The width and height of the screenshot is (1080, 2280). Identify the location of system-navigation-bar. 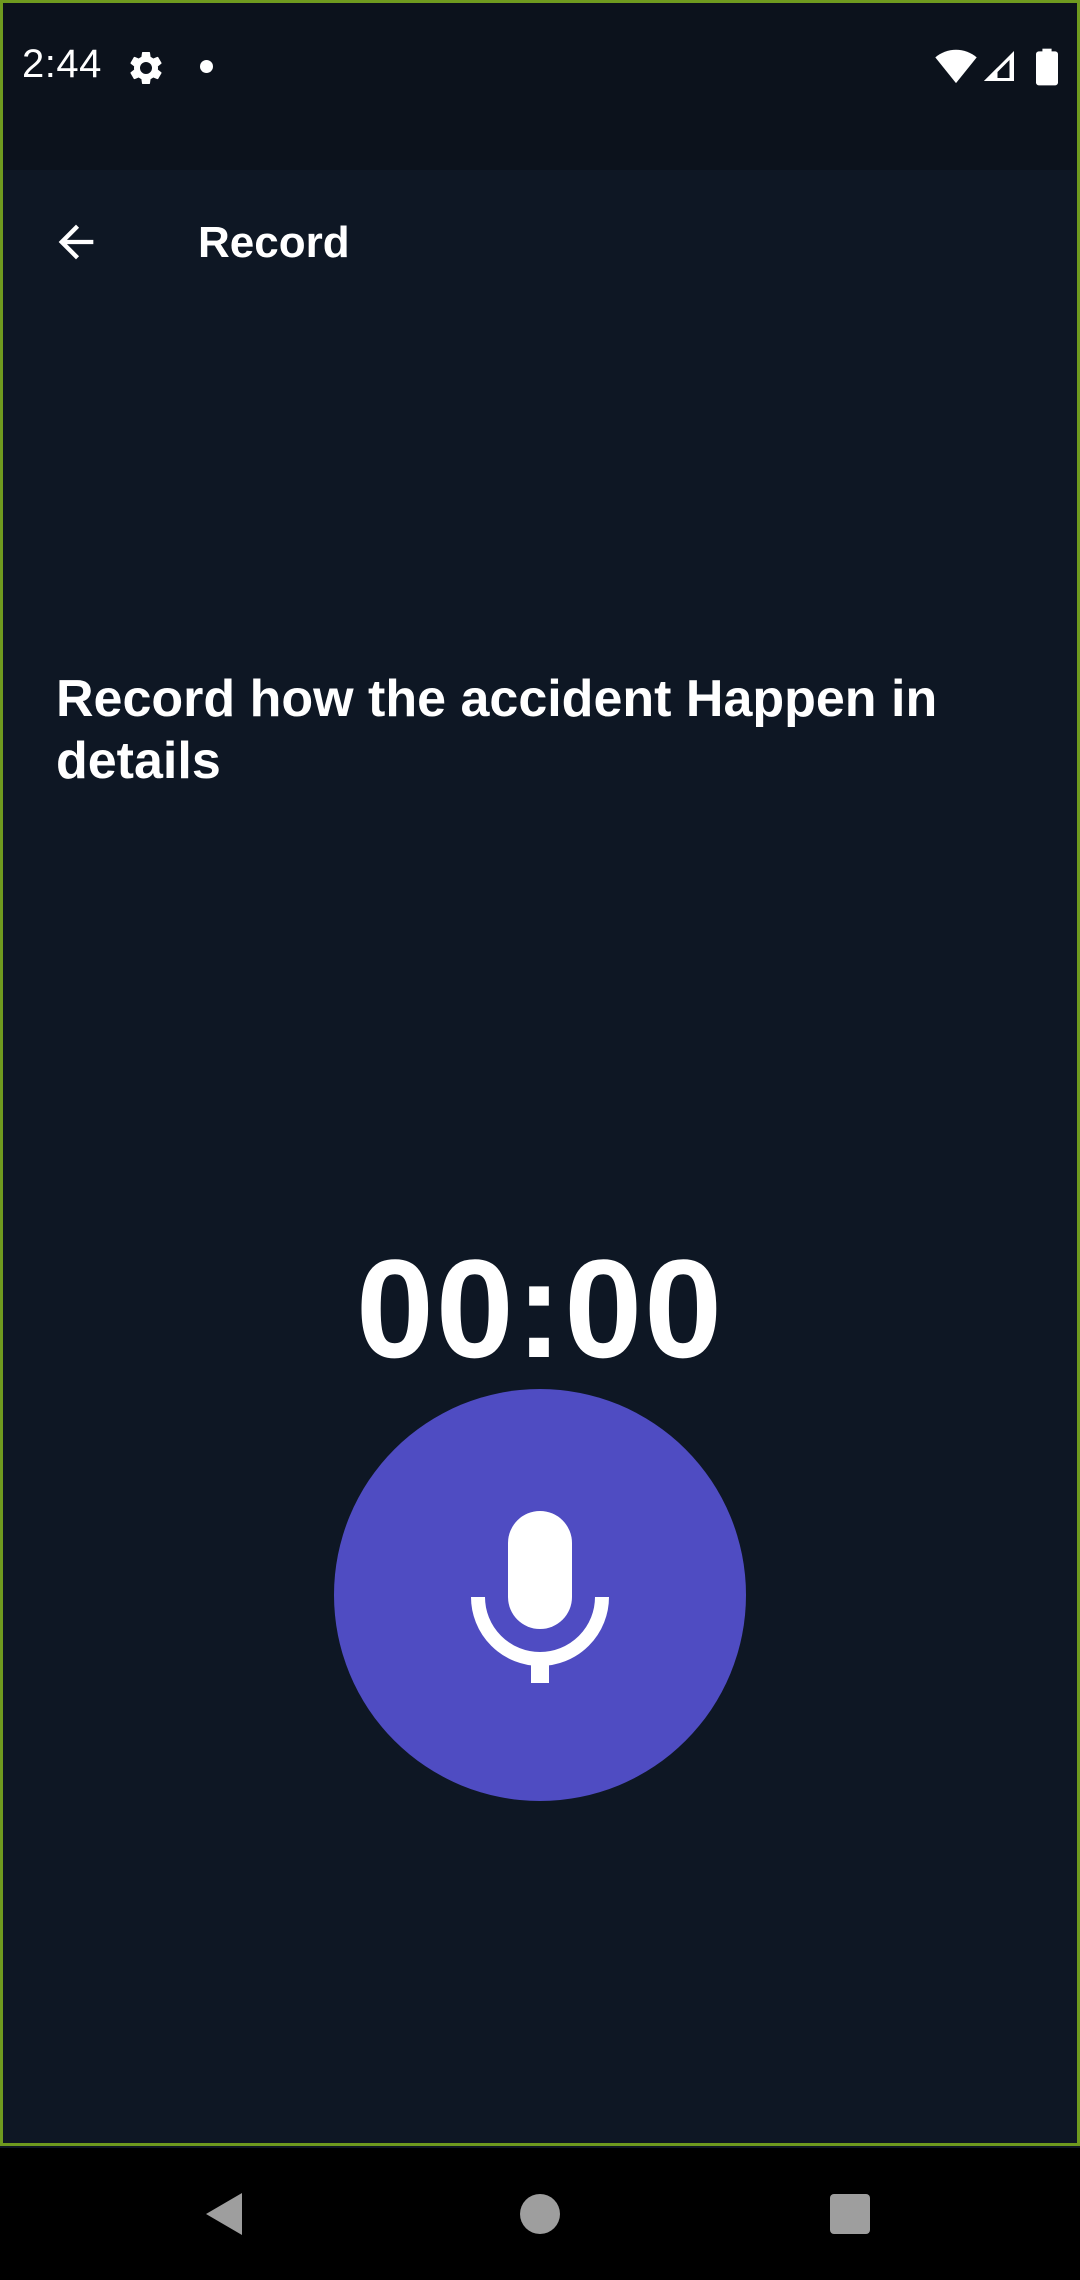
(540, 2214).